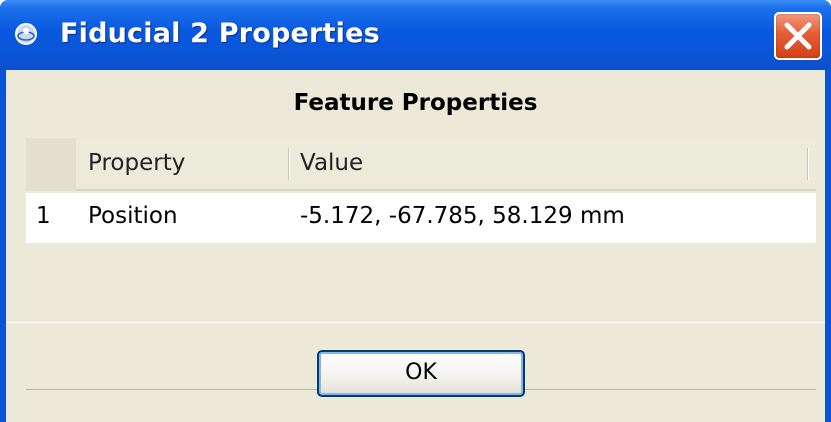  What do you see at coordinates (421, 164) in the screenshot?
I see `table-header: Property Value` at bounding box center [421, 164].